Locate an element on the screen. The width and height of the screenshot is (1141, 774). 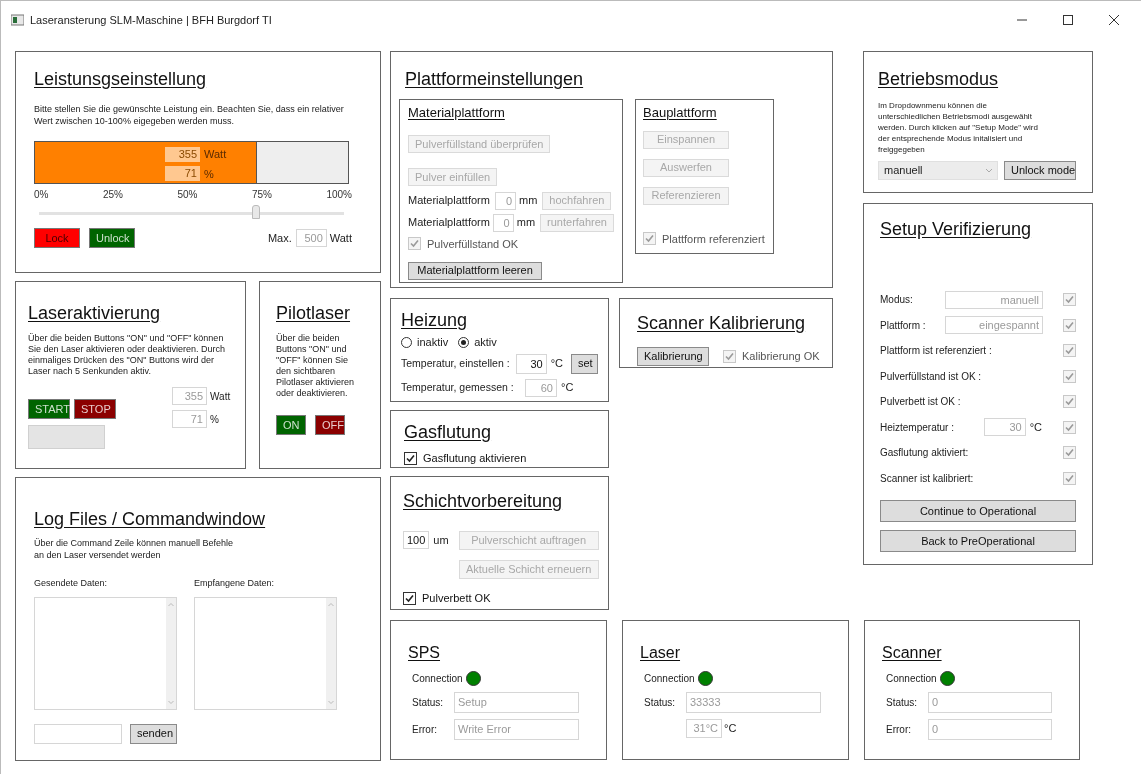
input-field: eingespannt is located at coordinates (994, 325).